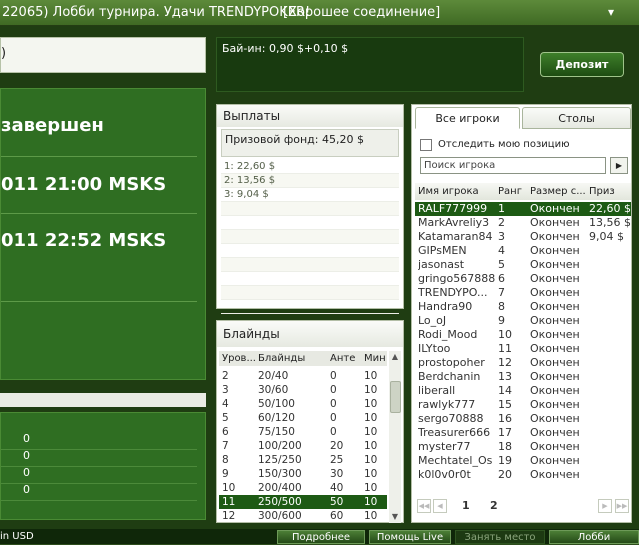 The height and width of the screenshot is (545, 639). What do you see at coordinates (395, 517) in the screenshot?
I see `scroll-down-icon: ▼` at bounding box center [395, 517].